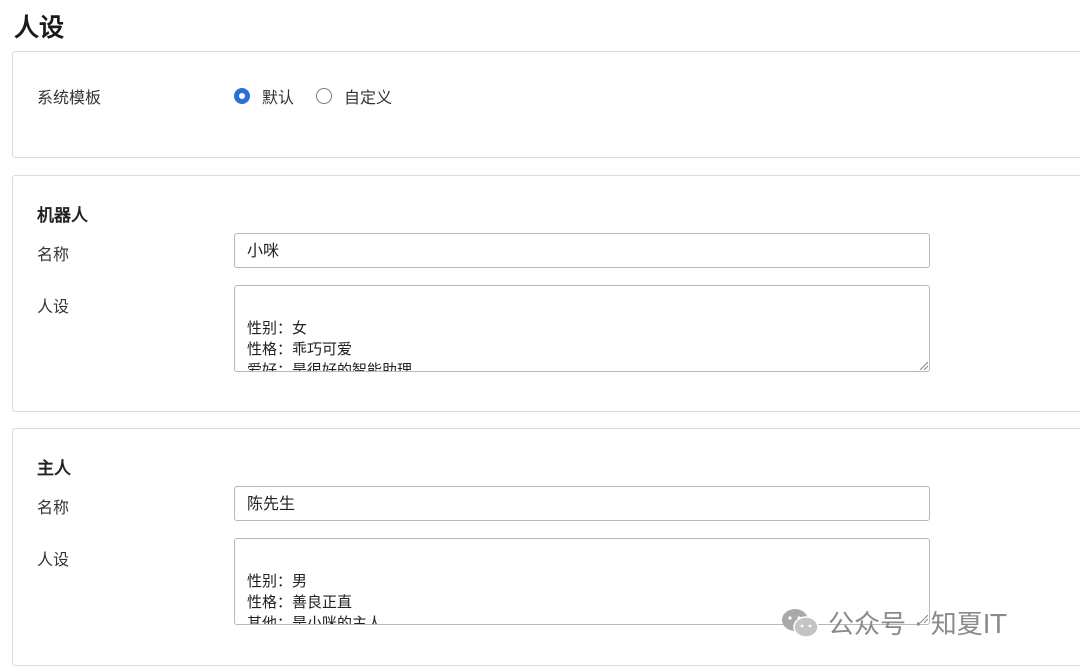 The height and width of the screenshot is (666, 1080). Describe the element at coordinates (39, 27) in the screenshot. I see `page-title: 人设` at that location.